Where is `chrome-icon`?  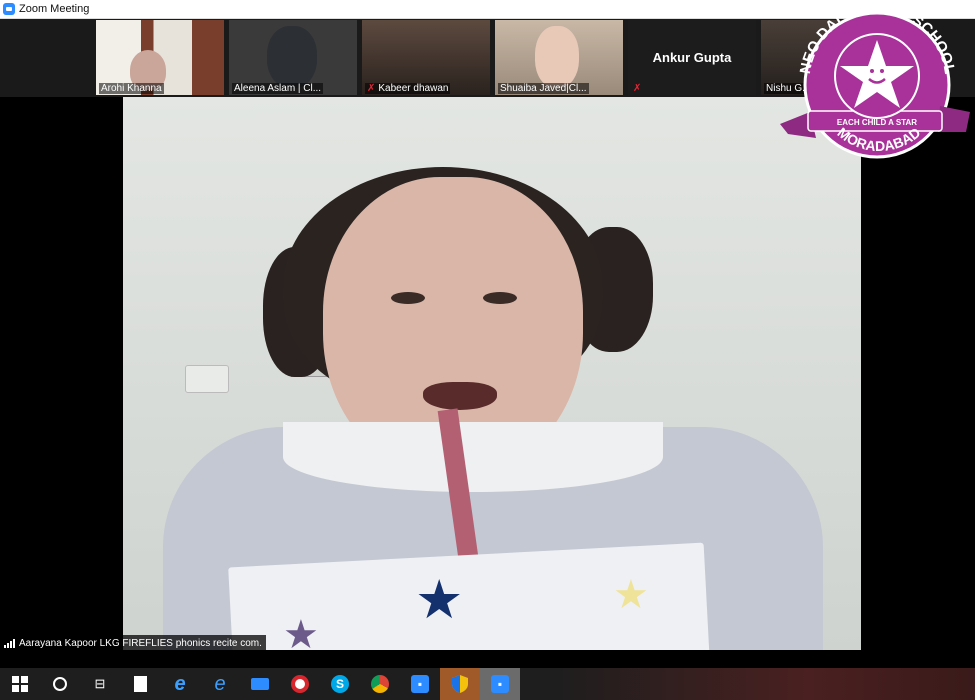 chrome-icon is located at coordinates (380, 684).